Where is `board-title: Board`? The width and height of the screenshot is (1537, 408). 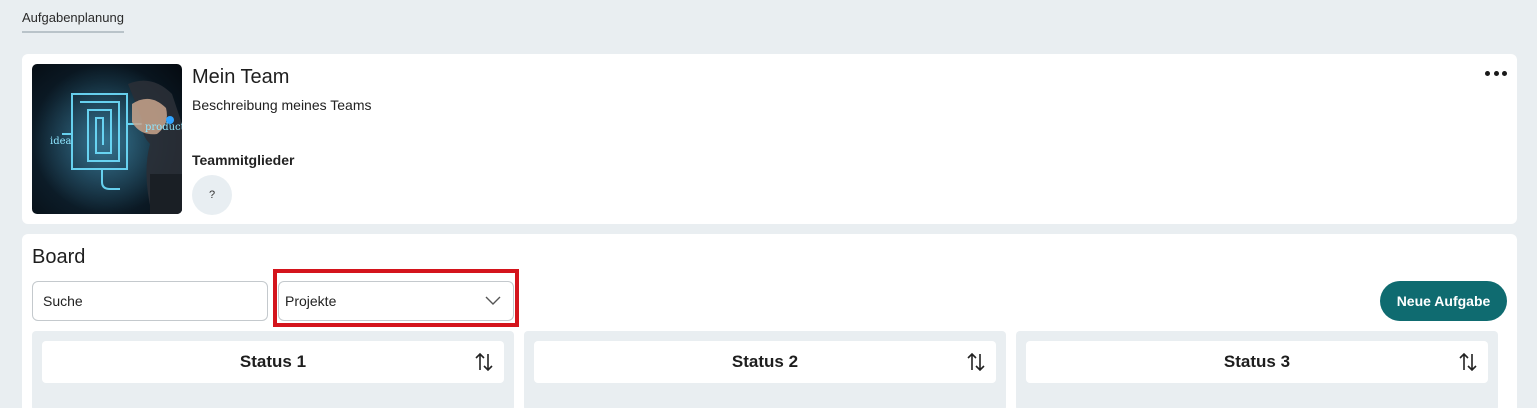 board-title: Board is located at coordinates (59, 257).